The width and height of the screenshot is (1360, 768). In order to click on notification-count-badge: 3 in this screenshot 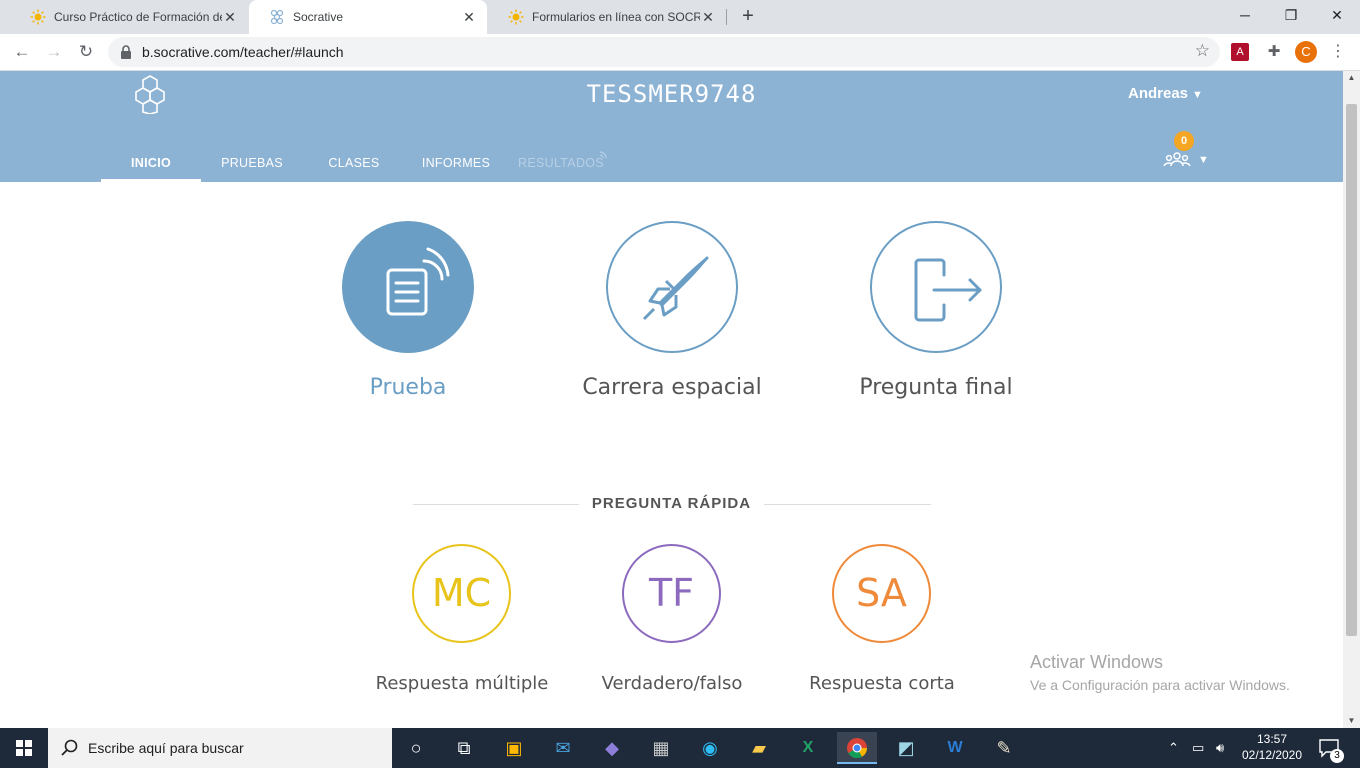, I will do `click(1337, 756)`.